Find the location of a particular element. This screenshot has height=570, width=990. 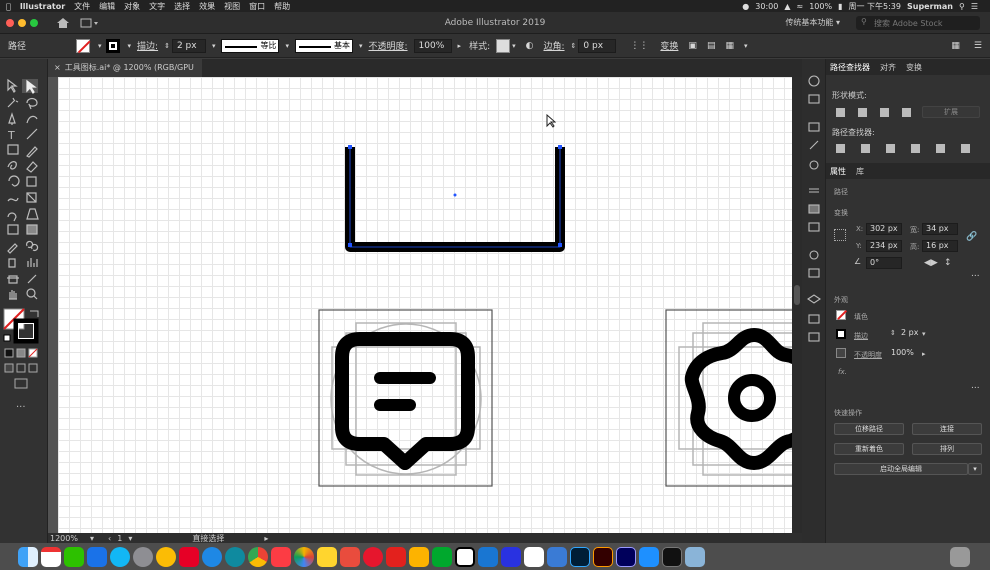

mesh-icon is located at coordinates (13, 229).